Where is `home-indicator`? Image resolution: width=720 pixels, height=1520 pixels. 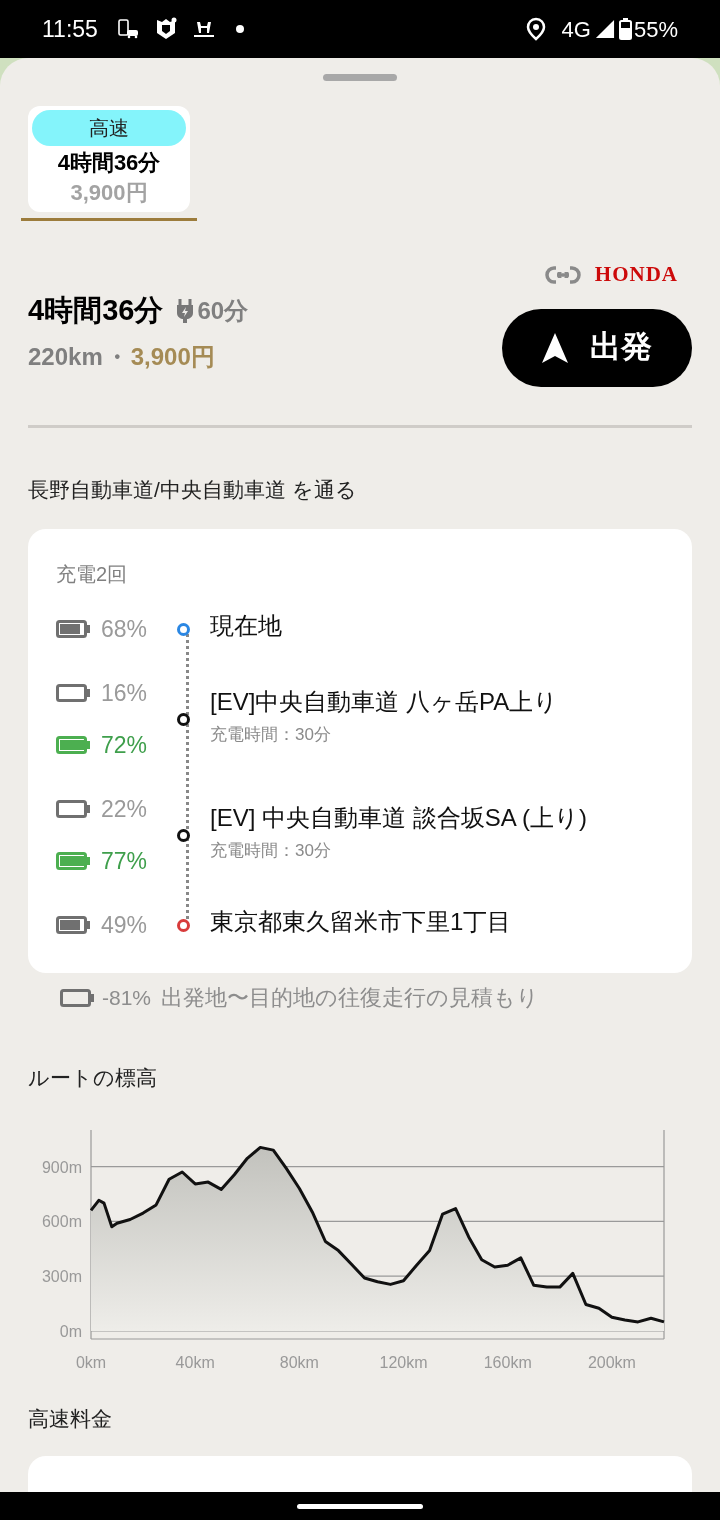
home-indicator is located at coordinates (360, 1506).